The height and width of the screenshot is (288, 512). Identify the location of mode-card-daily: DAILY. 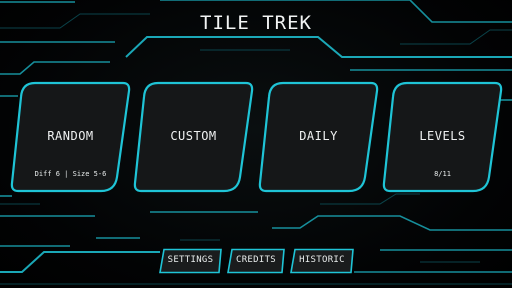
(318, 137).